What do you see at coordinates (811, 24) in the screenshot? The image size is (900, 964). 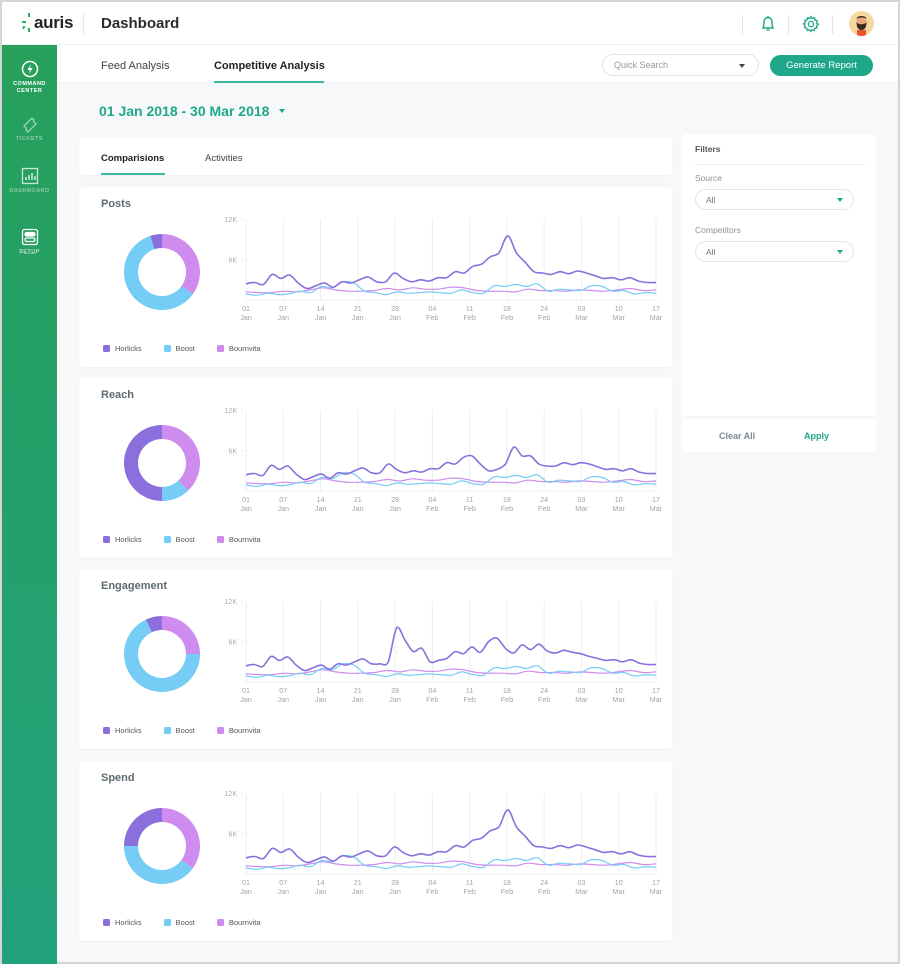 I see `gear-icon` at bounding box center [811, 24].